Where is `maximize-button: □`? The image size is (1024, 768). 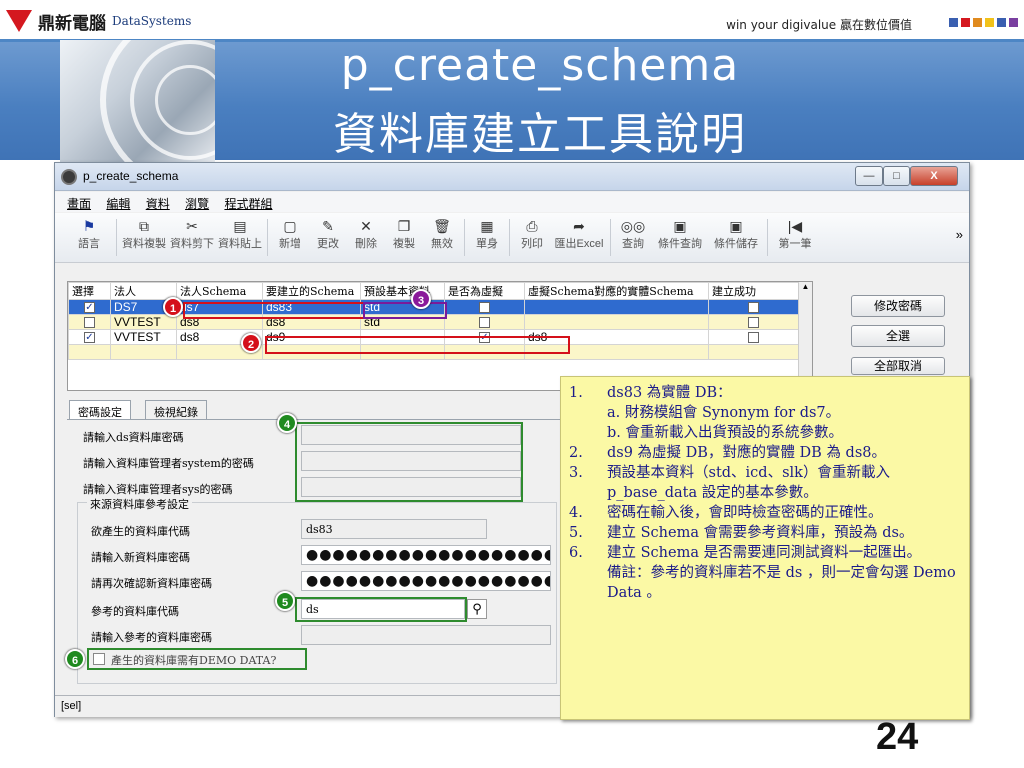
maximize-button: □ is located at coordinates (896, 176).